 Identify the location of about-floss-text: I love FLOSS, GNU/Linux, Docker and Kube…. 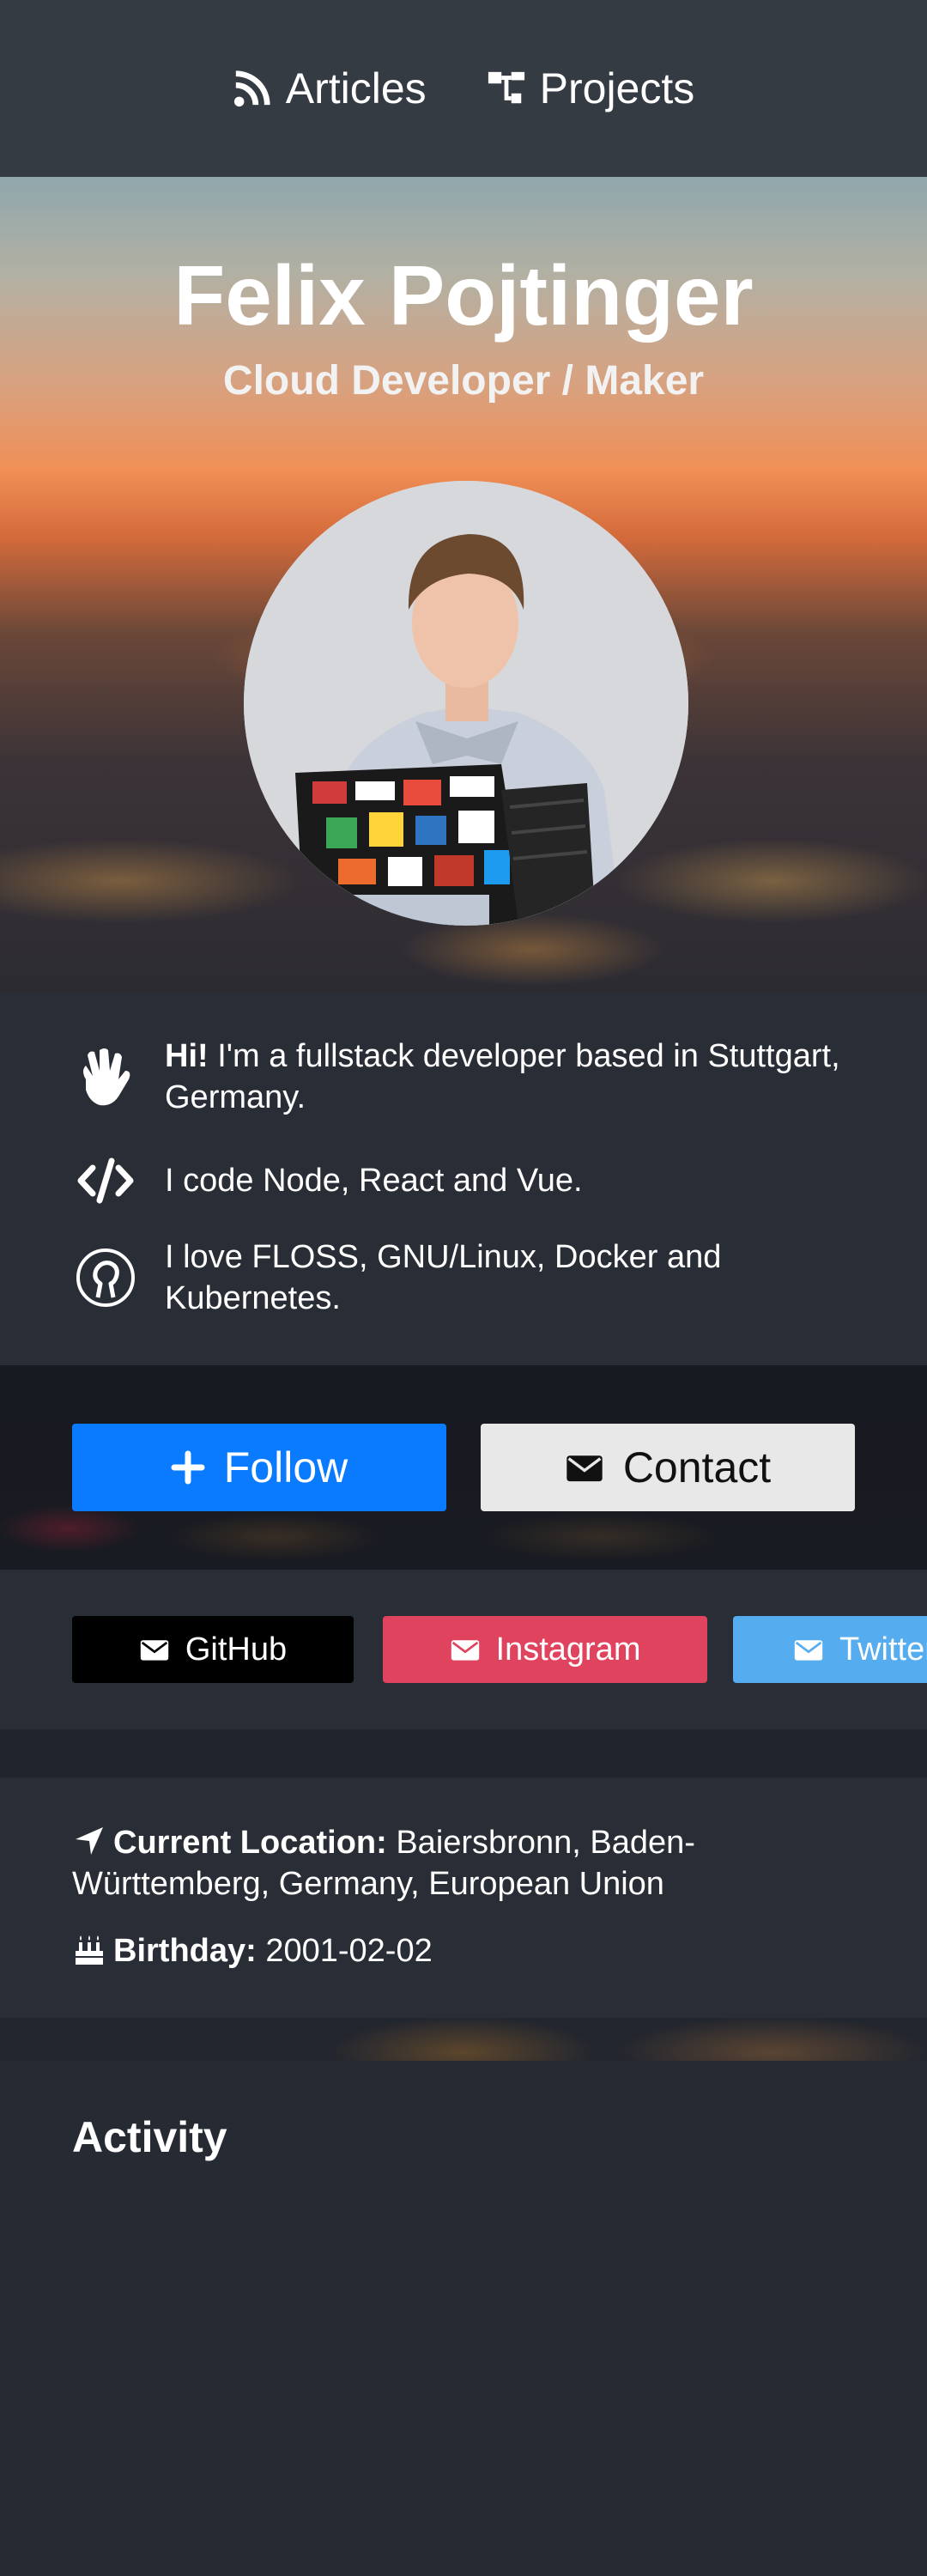
(443, 1277).